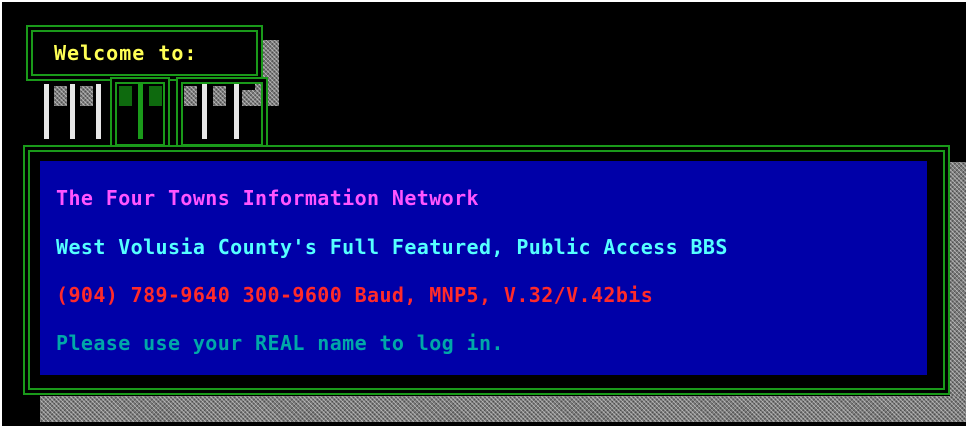 The height and width of the screenshot is (439, 968). What do you see at coordinates (267, 198) in the screenshot?
I see `network-name: The Four Towns Information Network` at bounding box center [267, 198].